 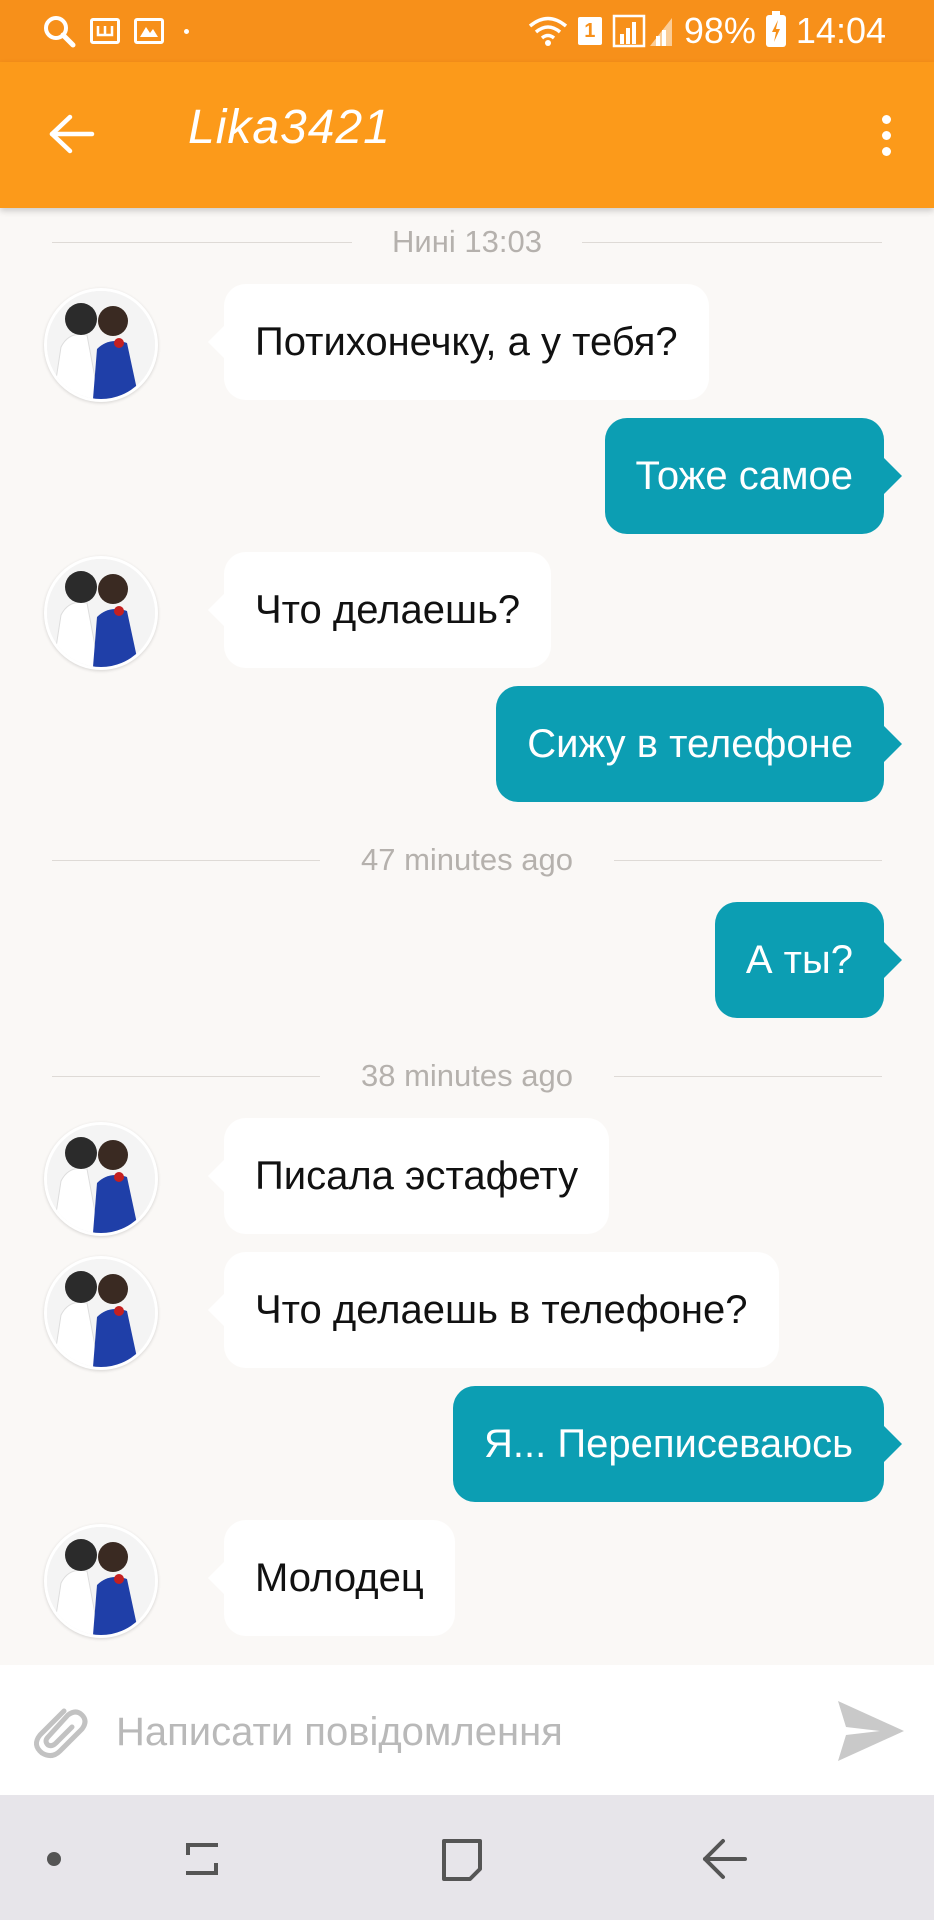 I want to click on home-button, so click(x=462, y=1859).